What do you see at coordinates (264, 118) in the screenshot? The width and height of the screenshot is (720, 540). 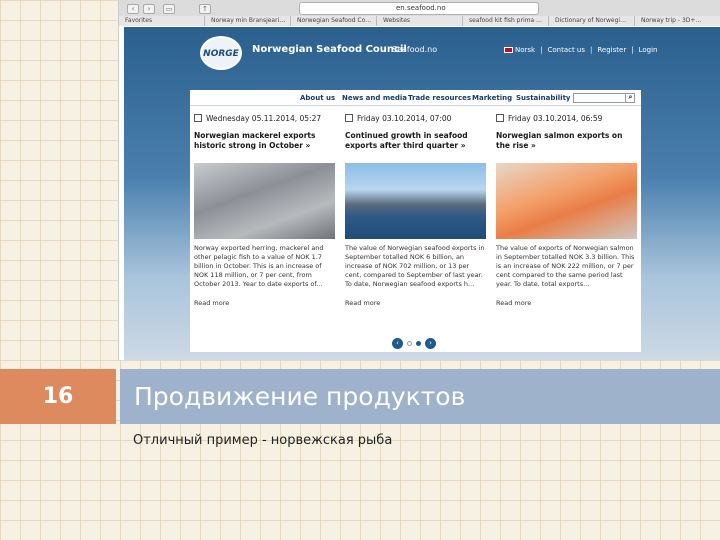 I see `article-date: Wednesday 05.11.2014, 05:27` at bounding box center [264, 118].